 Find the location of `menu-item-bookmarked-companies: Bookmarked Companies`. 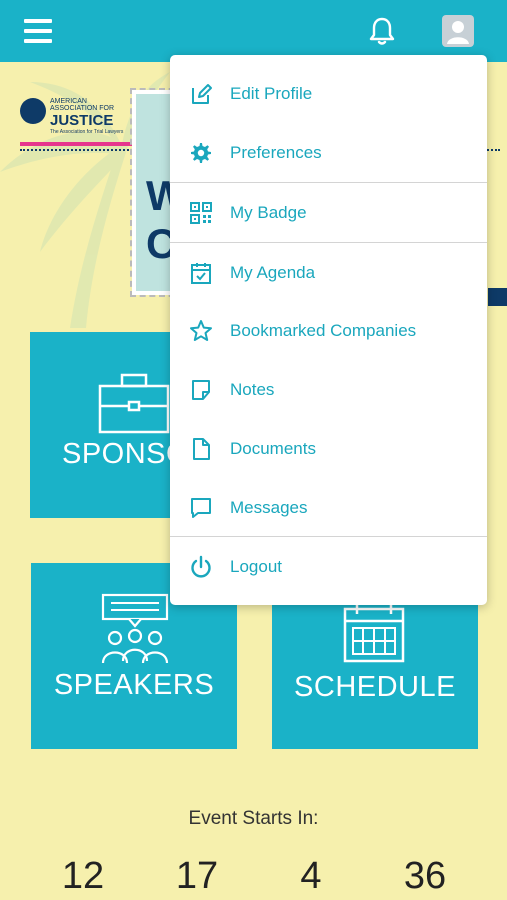

menu-item-bookmarked-companies: Bookmarked Companies is located at coordinates (328, 331).